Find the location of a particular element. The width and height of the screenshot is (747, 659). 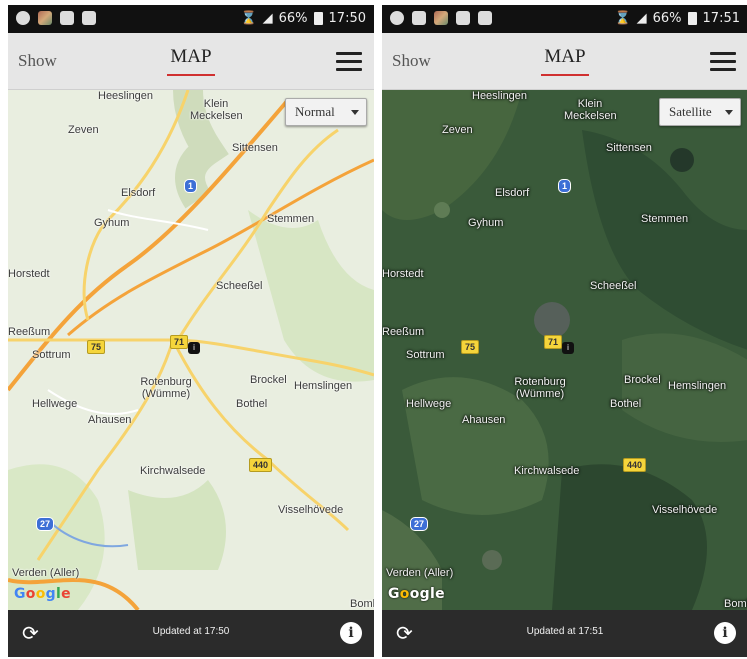

status-time: 17:50 is located at coordinates (347, 18).